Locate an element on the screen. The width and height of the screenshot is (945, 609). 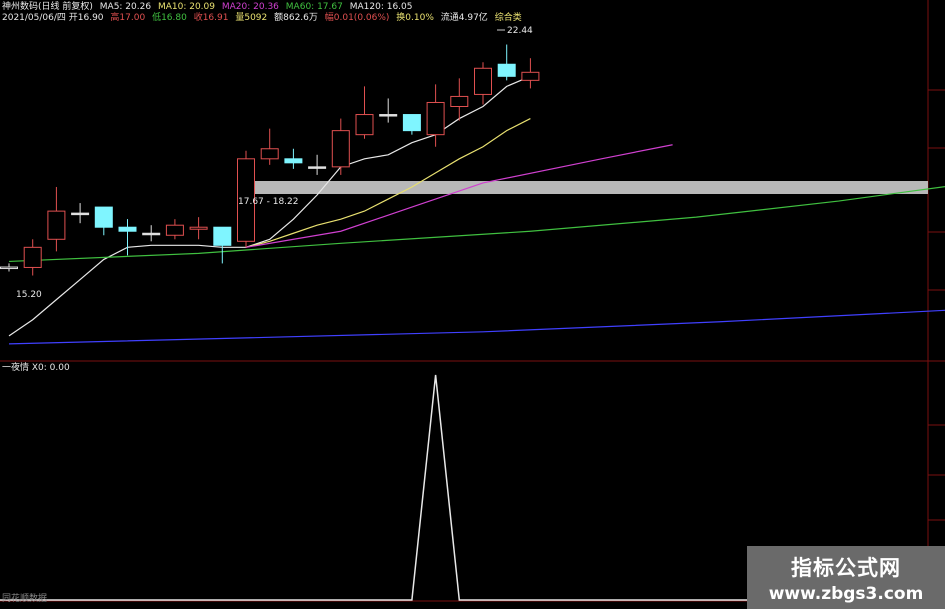
ma20-label: MA20: 20.36 is located at coordinates (250, 7).